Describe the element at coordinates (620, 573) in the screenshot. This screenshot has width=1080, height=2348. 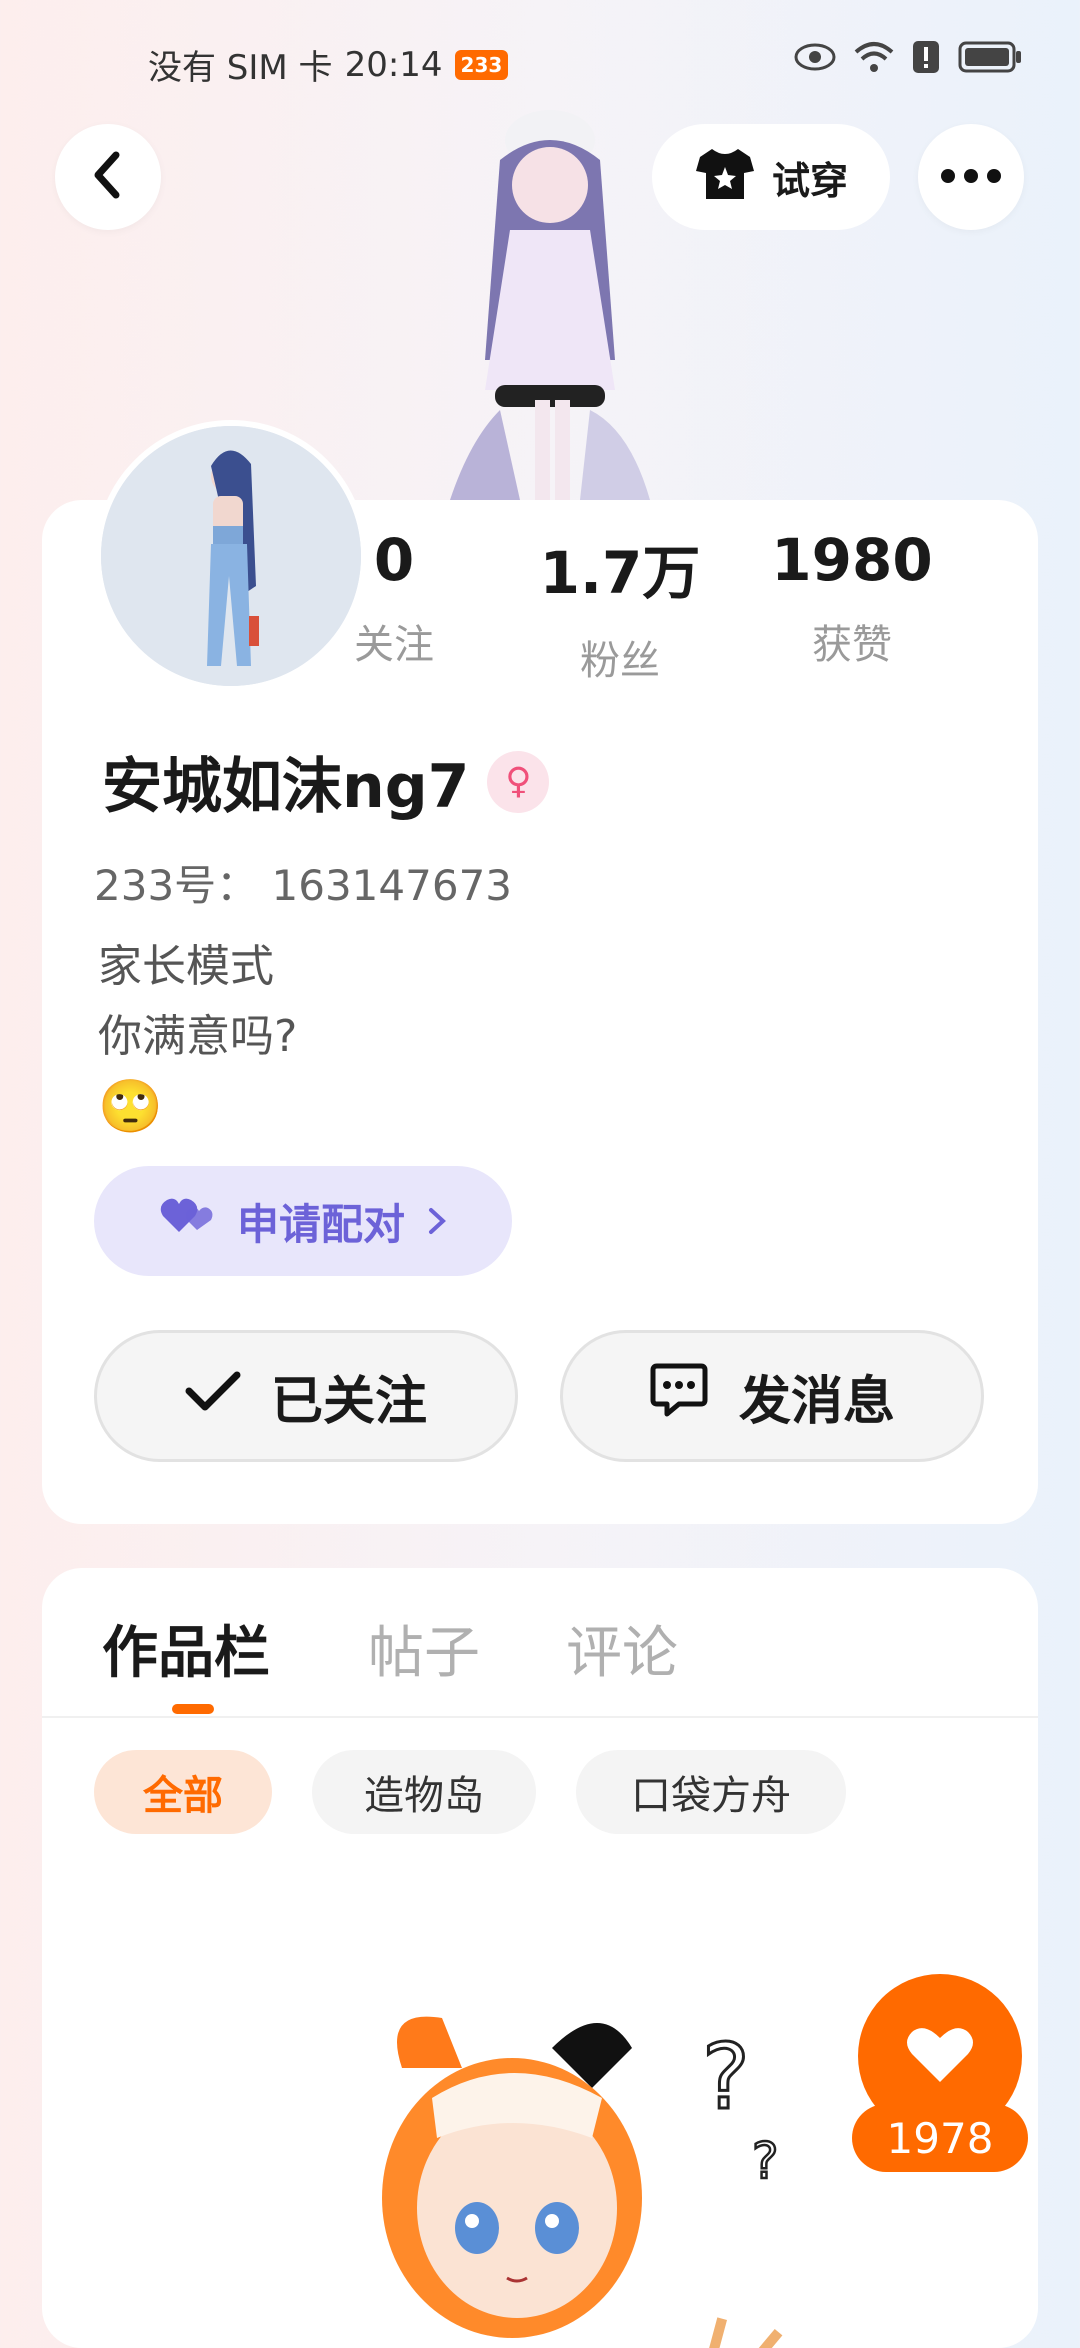
I see `stat-fans-value: 1.7万` at that location.